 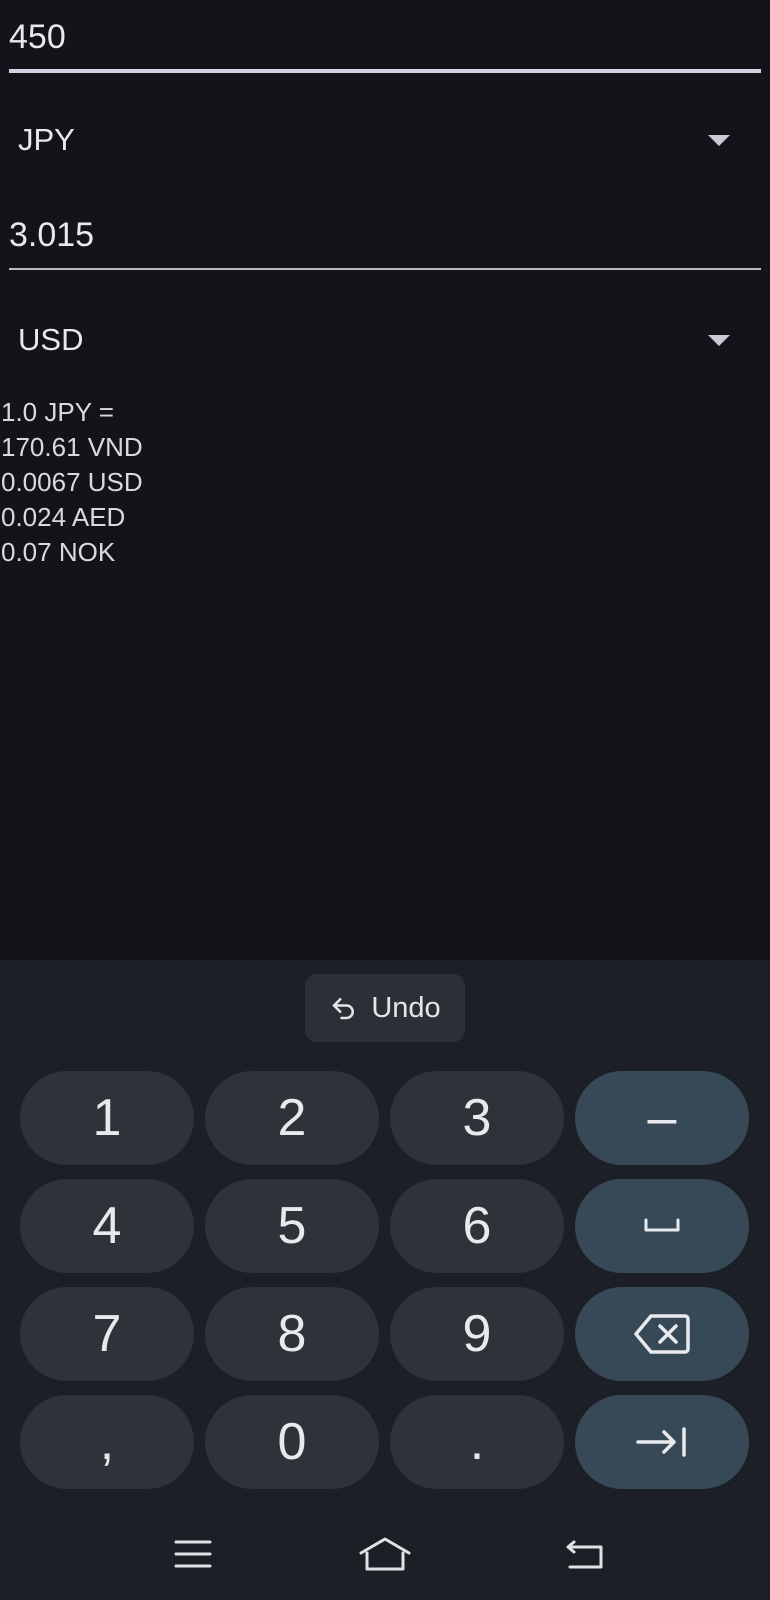 I want to click on tab-next-icon, so click(x=661, y=1442).